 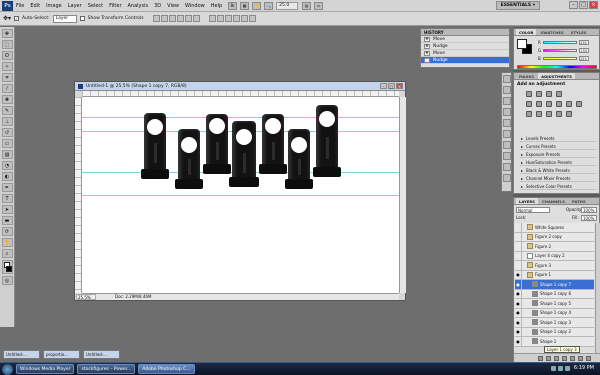 I want to click on align-bottom-icon, so click(x=172, y=18).